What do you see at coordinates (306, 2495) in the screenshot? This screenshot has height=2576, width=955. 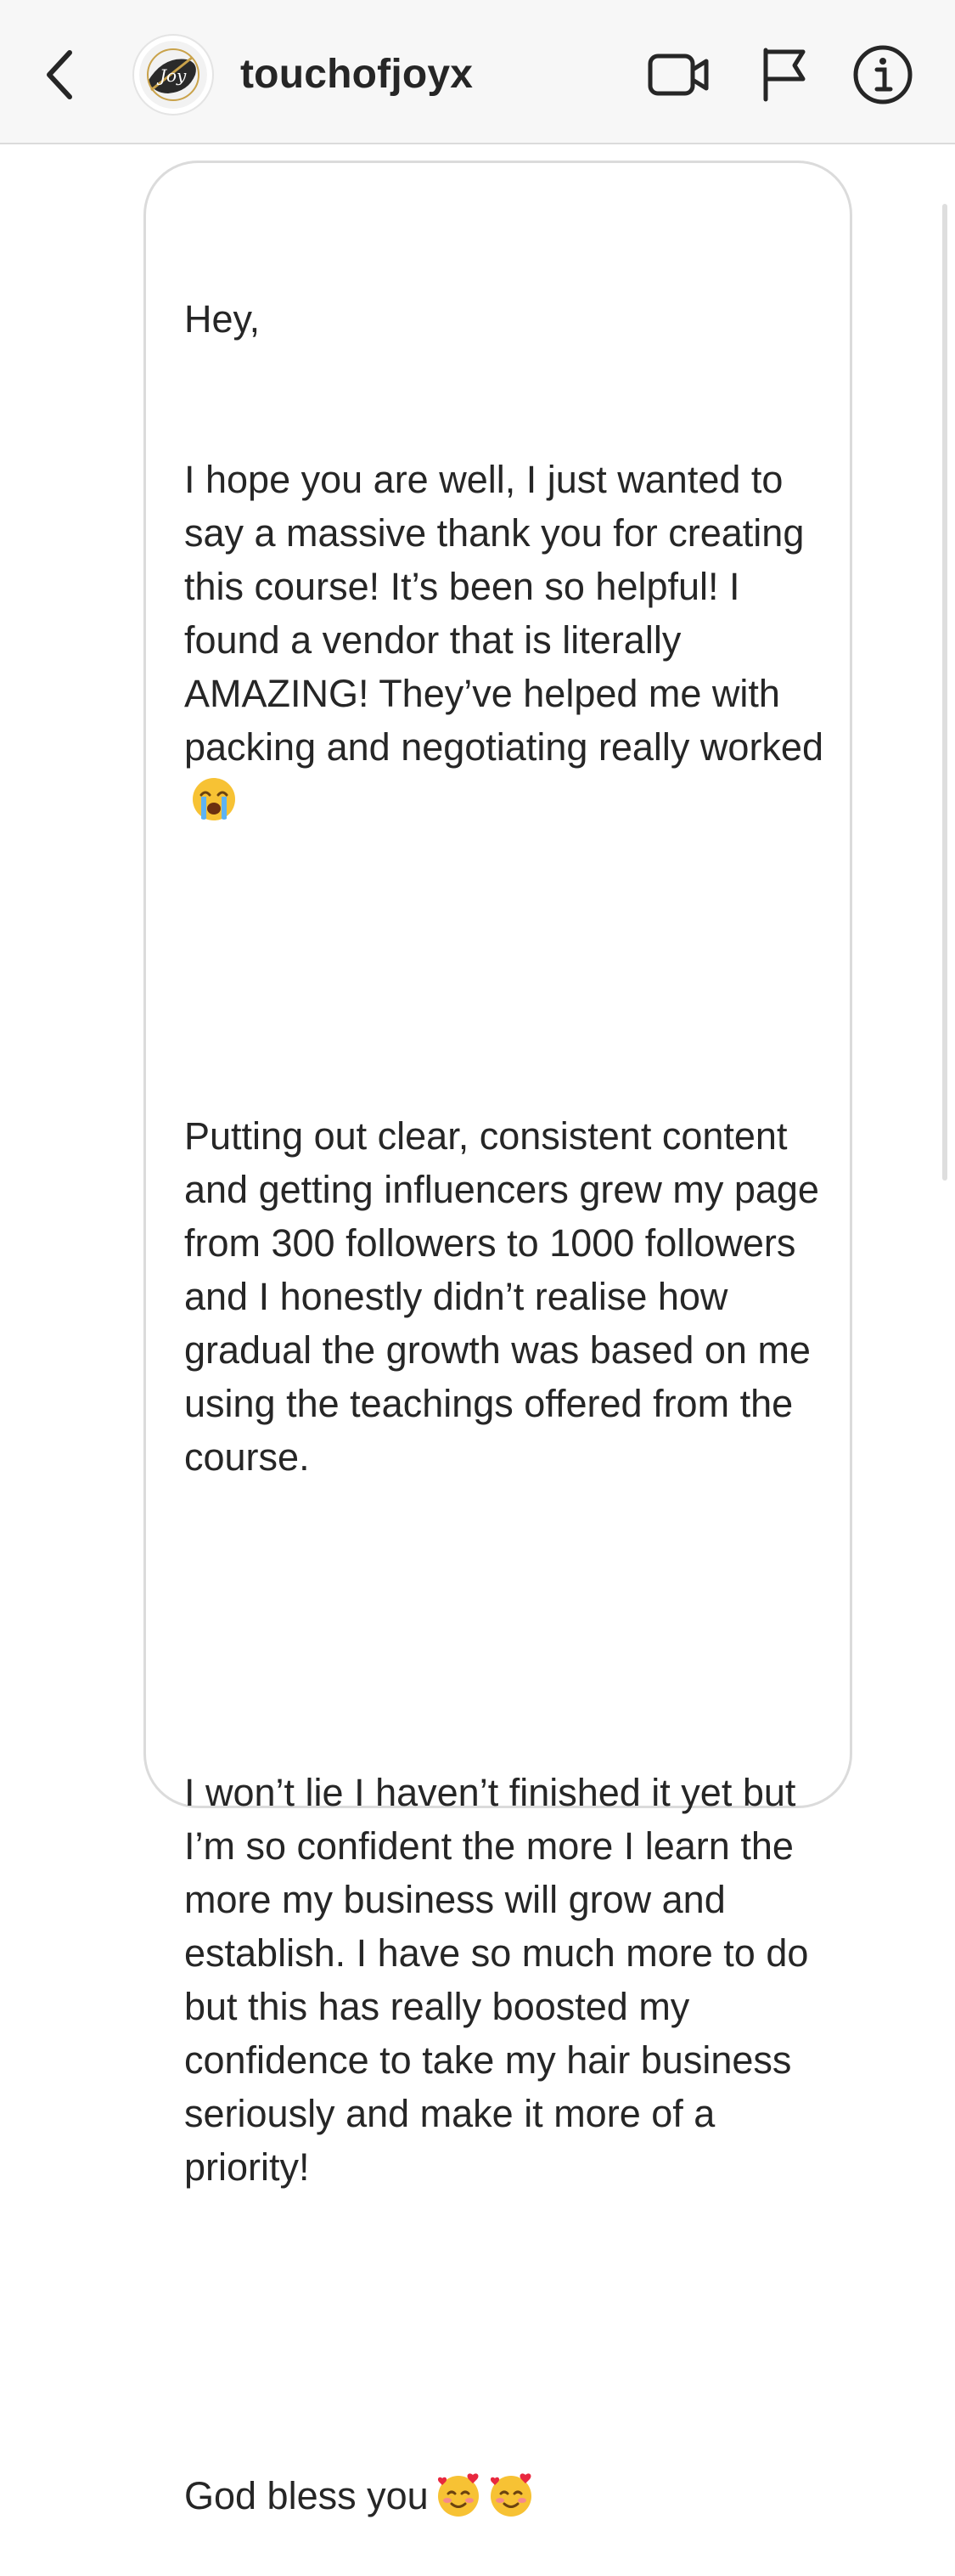 I see `closing-line-text: God bless you` at bounding box center [306, 2495].